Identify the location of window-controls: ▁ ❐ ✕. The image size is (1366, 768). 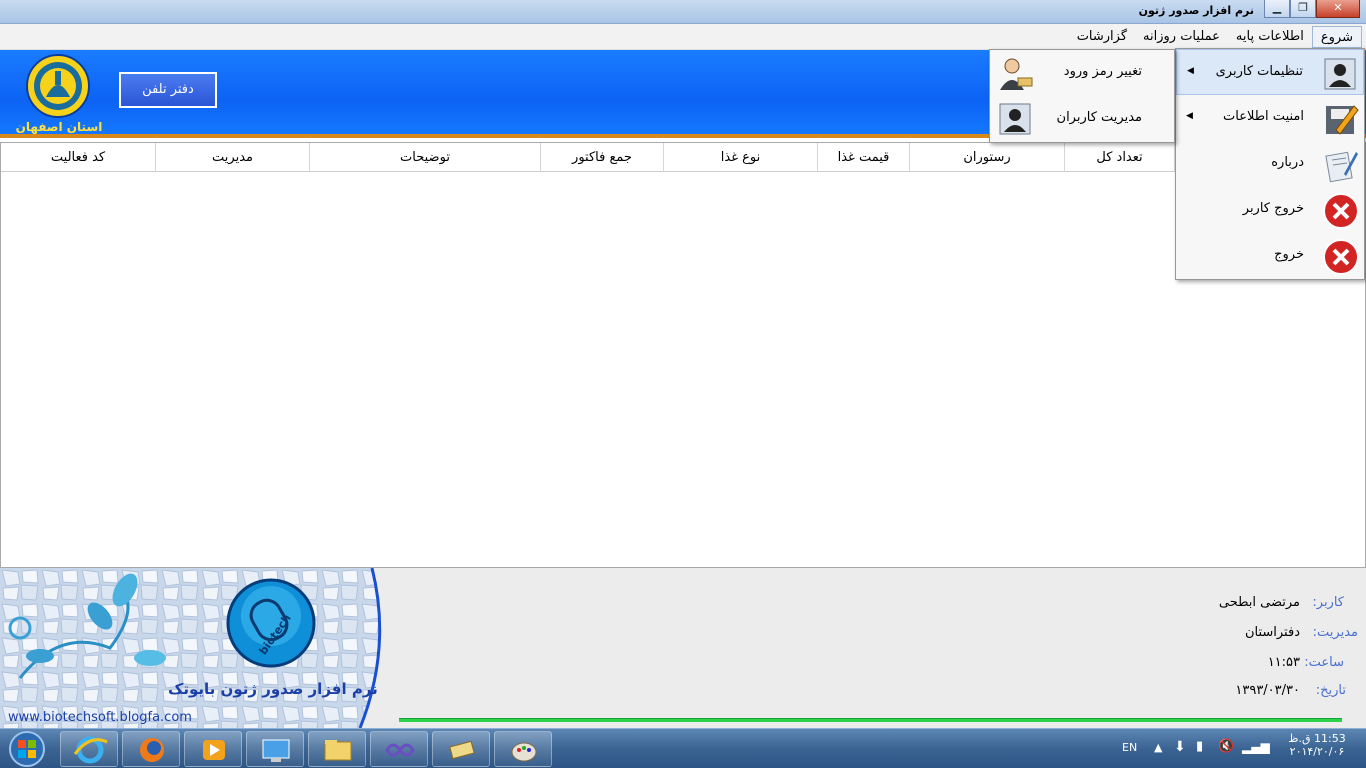
(1312, 9).